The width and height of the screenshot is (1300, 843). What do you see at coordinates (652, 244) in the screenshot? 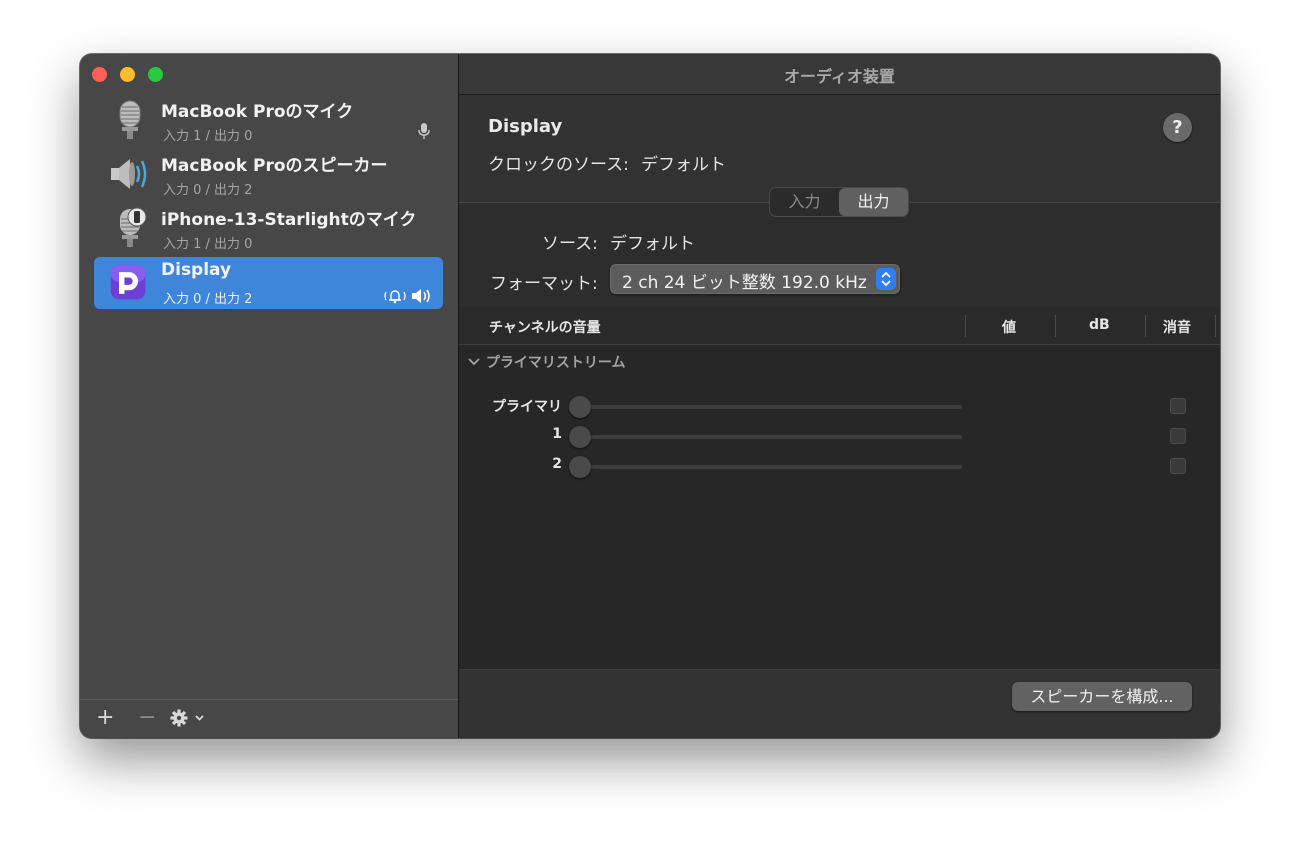
I see `source-value: デフォルト` at bounding box center [652, 244].